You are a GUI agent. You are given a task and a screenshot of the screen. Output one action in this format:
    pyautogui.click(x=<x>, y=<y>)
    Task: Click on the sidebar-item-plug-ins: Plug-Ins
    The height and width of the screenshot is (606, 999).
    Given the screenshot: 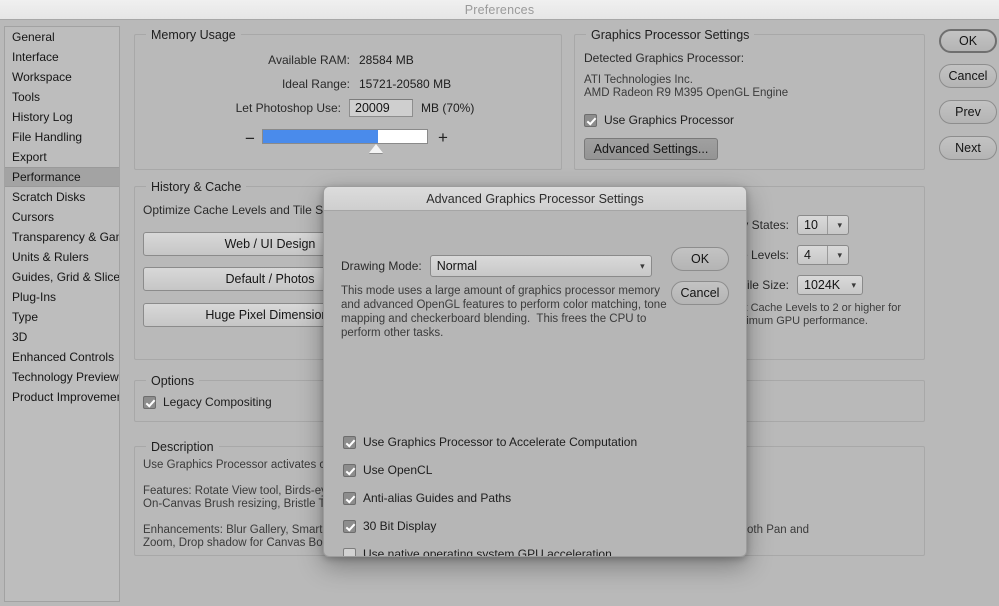 What is the action you would take?
    pyautogui.click(x=62, y=297)
    